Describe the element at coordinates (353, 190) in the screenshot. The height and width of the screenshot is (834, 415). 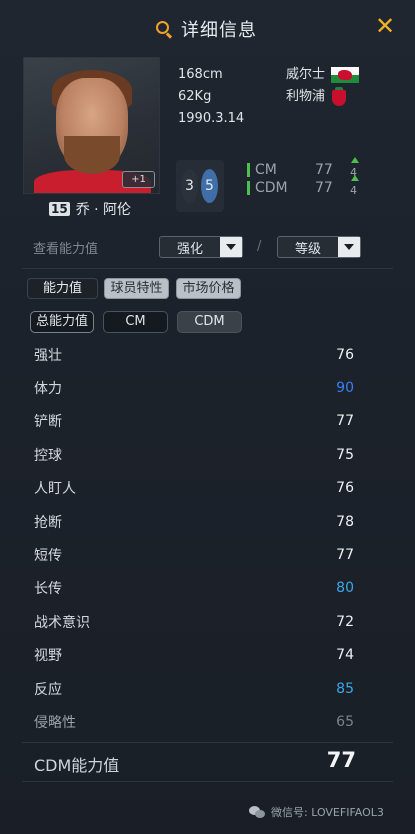
I see `position-plus: 4` at that location.